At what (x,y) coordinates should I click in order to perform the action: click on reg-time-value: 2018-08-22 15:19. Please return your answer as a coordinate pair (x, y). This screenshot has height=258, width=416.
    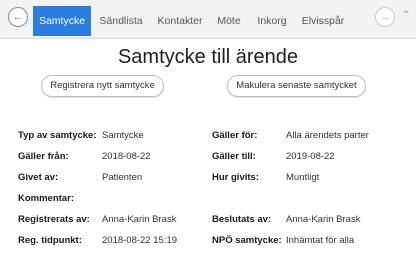
    Looking at the image, I should click on (140, 240).